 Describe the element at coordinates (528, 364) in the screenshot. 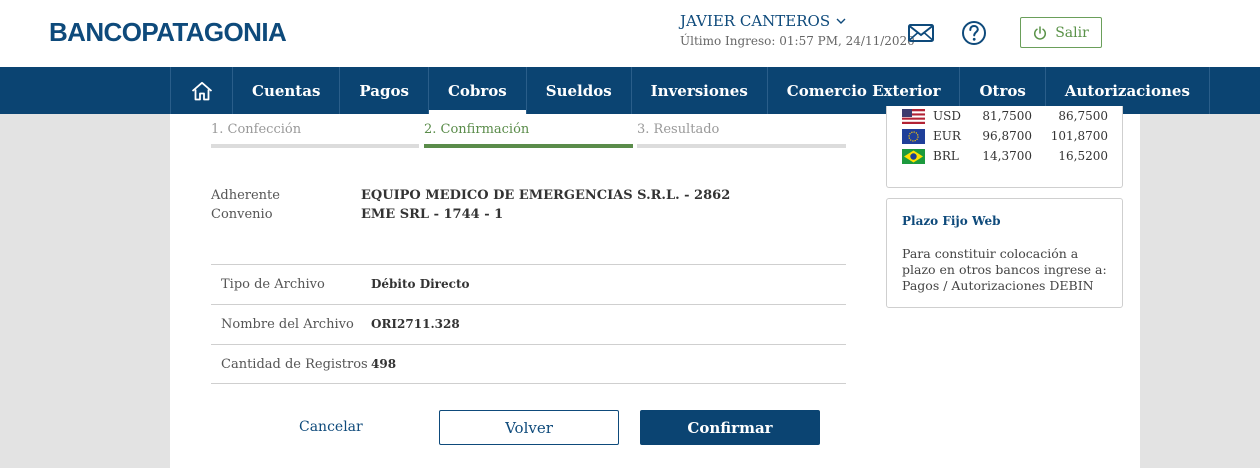

I see `table-row: Cantidad de Registros 498` at that location.